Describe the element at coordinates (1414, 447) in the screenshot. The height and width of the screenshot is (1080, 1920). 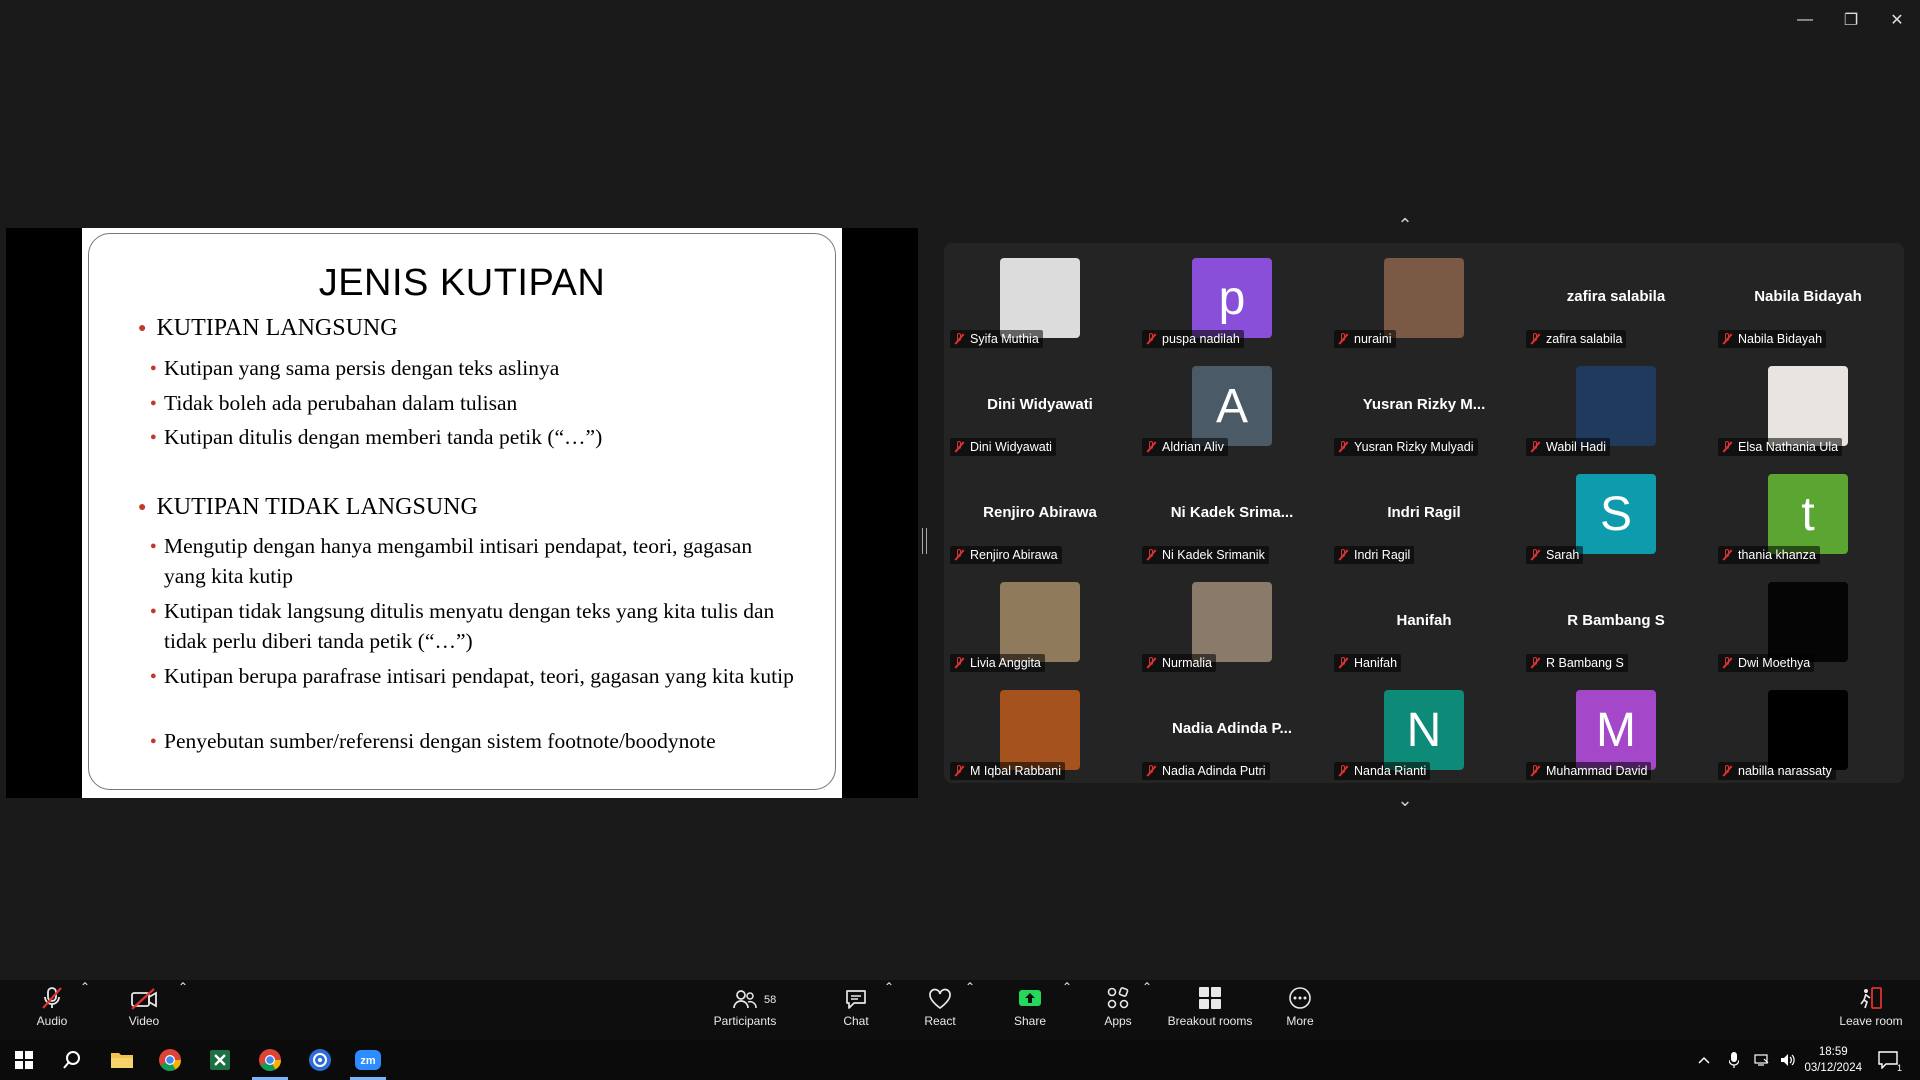
I see `participant-name: Yusran Rizky Mulyadi` at that location.